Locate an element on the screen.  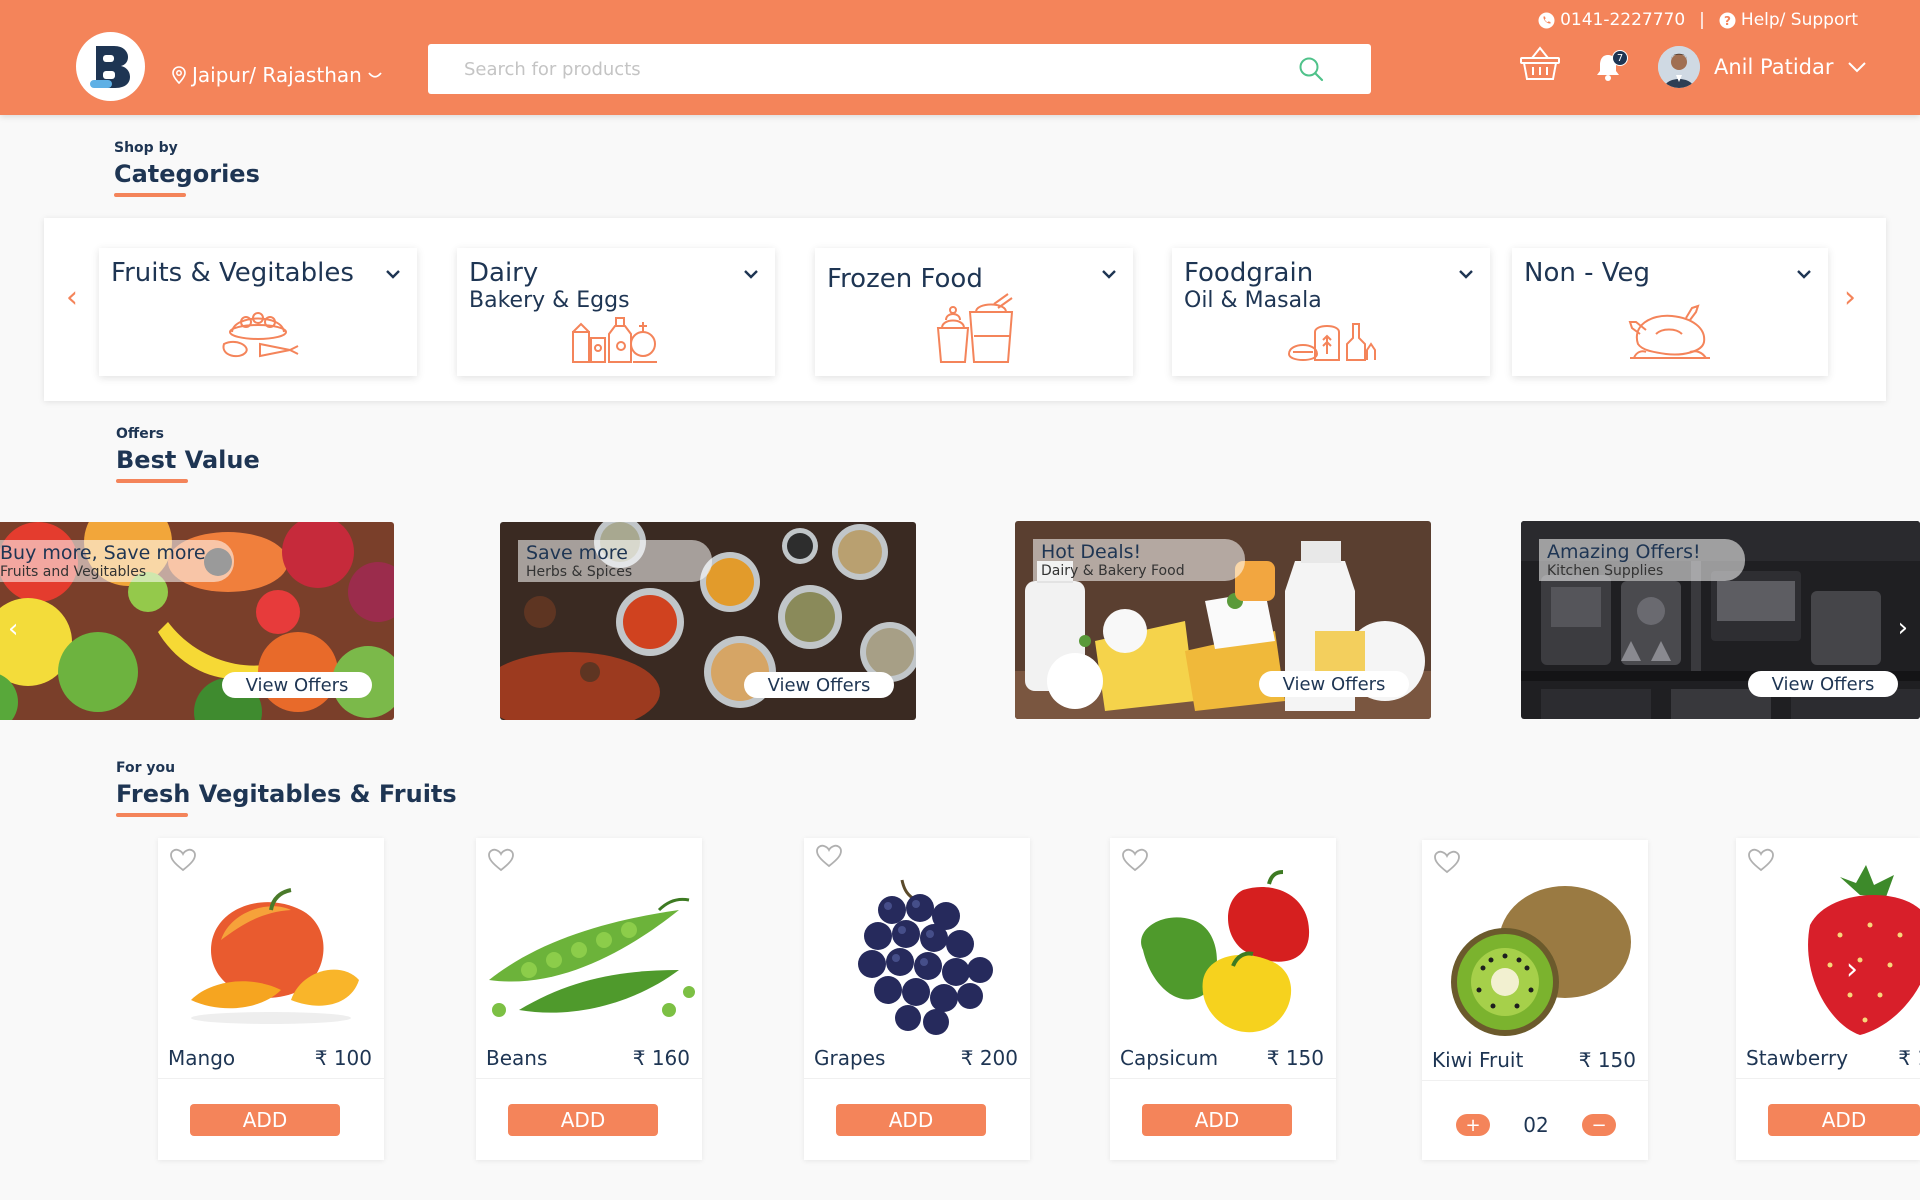
offer-subtitle: Dairy & Bakery Food is located at coordinates (1113, 571).